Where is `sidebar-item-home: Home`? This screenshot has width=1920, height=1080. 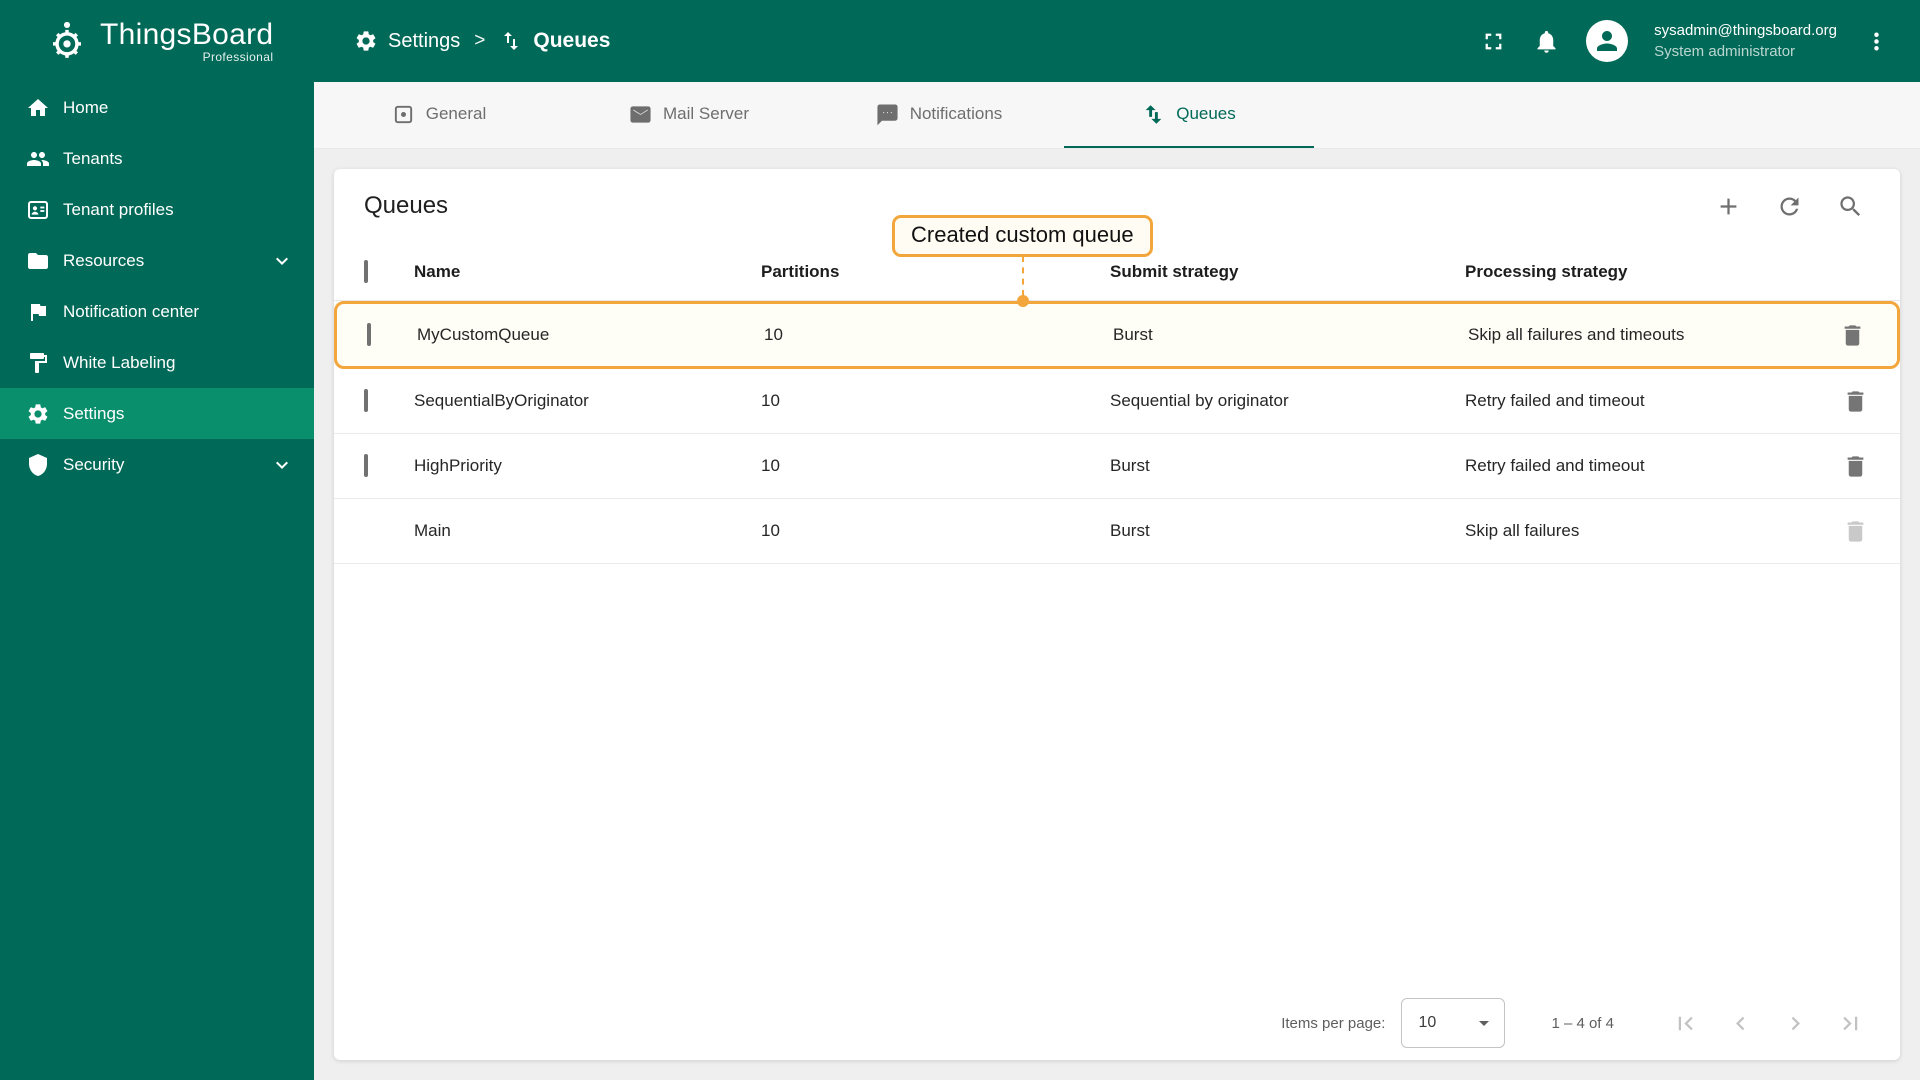 sidebar-item-home: Home is located at coordinates (157, 107).